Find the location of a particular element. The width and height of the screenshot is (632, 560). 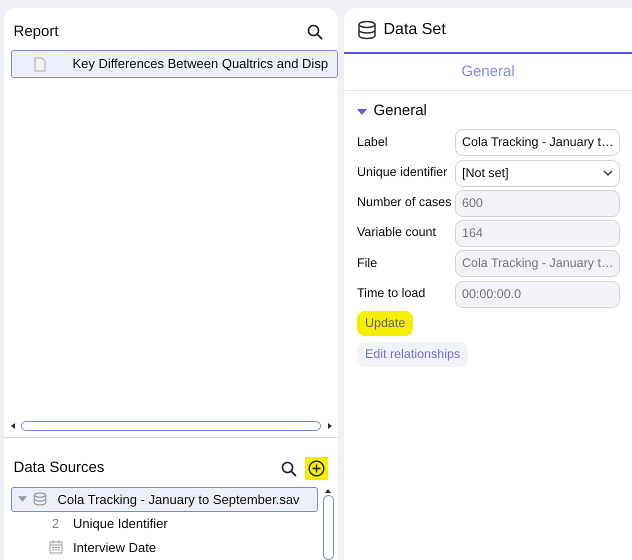

field-label: Unique identifier is located at coordinates (402, 172).